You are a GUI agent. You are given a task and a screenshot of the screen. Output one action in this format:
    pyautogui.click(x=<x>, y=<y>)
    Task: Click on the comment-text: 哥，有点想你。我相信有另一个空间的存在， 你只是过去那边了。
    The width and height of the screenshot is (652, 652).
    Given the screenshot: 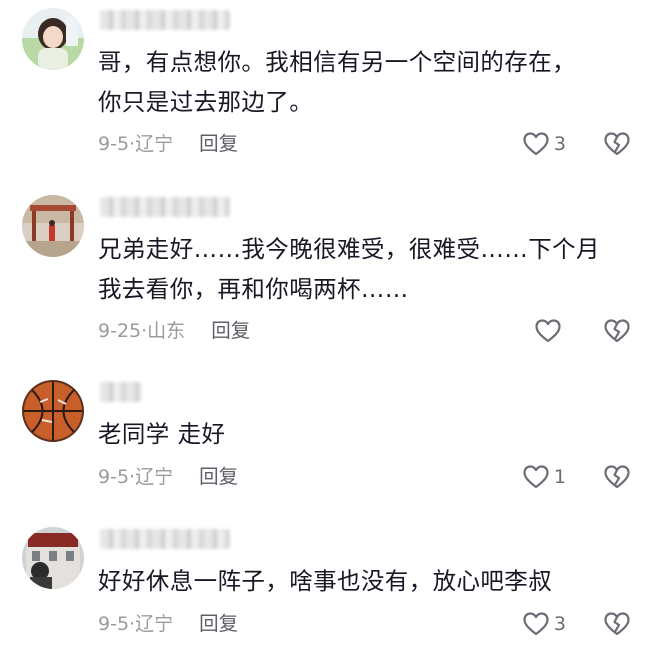 What is the action you would take?
    pyautogui.click(x=337, y=82)
    